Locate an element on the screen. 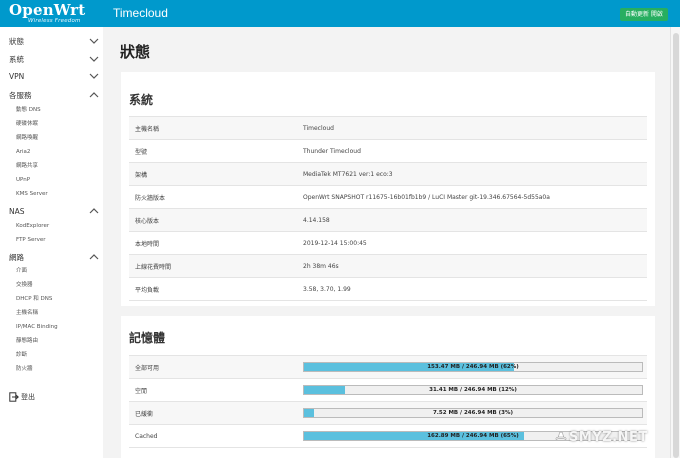 The image size is (680, 458). page-title: 狀態 is located at coordinates (135, 52).